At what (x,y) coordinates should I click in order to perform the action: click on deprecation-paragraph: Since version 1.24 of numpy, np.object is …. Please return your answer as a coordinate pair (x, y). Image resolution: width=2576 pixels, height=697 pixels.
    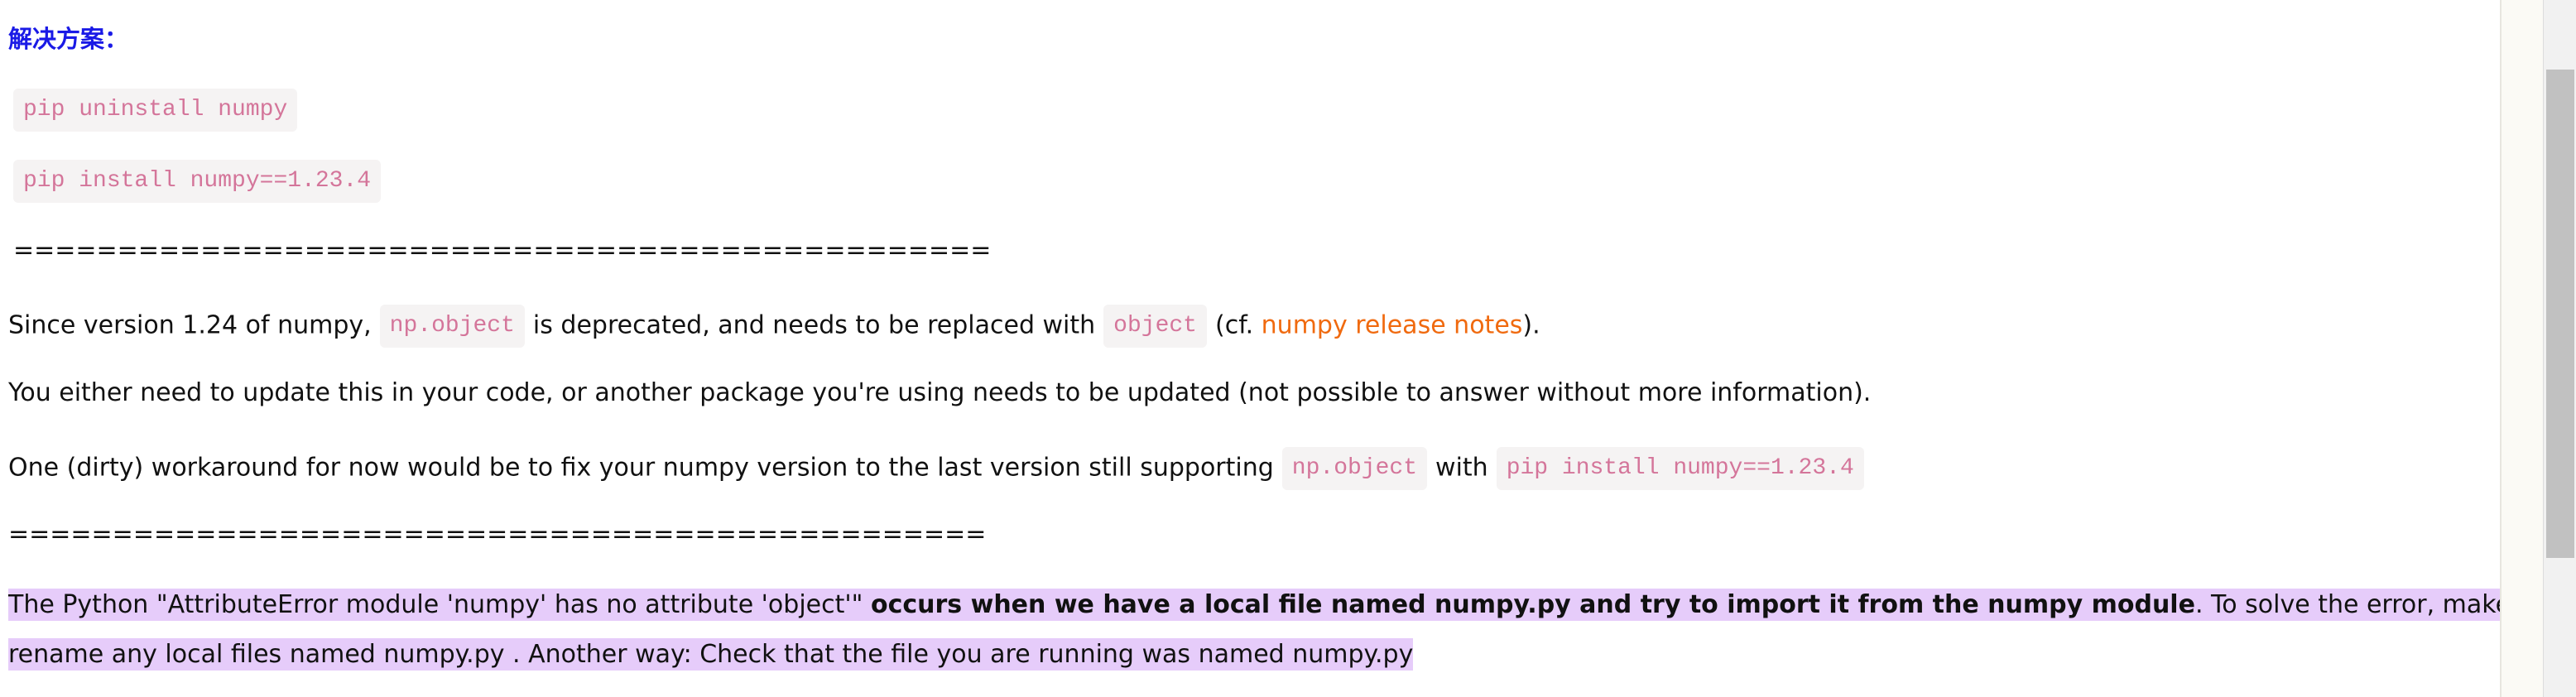
    Looking at the image, I should click on (774, 326).